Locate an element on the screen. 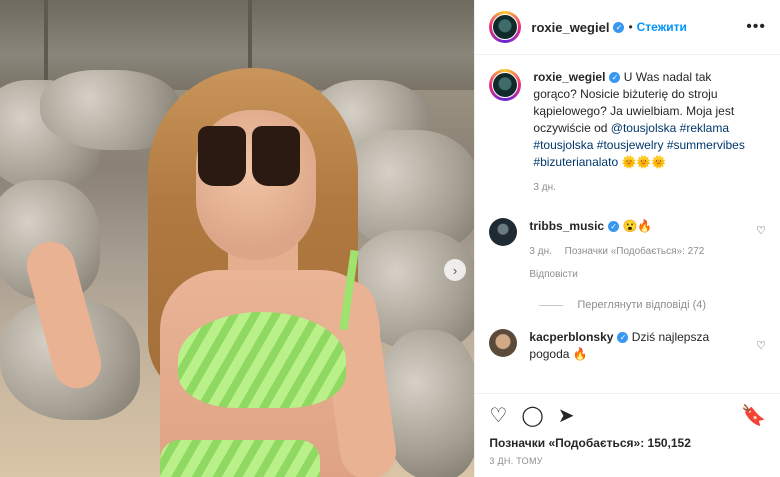 The height and width of the screenshot is (477, 780). mention-link: @tousjolska is located at coordinates (644, 128).